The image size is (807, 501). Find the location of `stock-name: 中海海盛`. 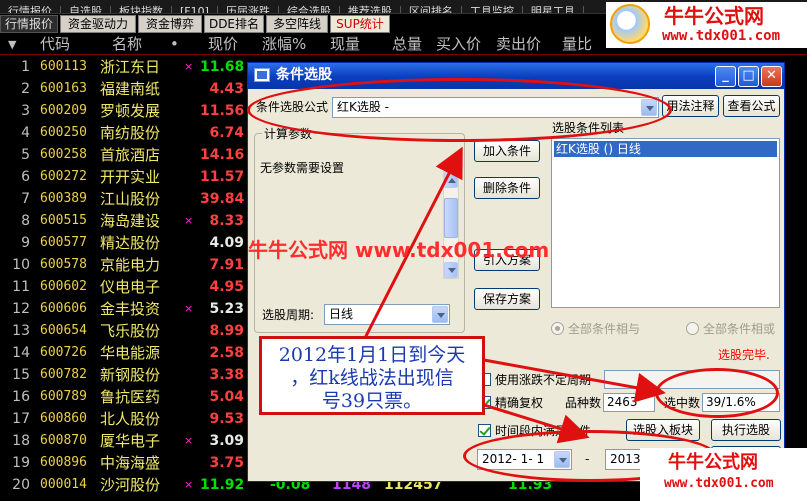

stock-name: 中海海盛 is located at coordinates (130, 463).